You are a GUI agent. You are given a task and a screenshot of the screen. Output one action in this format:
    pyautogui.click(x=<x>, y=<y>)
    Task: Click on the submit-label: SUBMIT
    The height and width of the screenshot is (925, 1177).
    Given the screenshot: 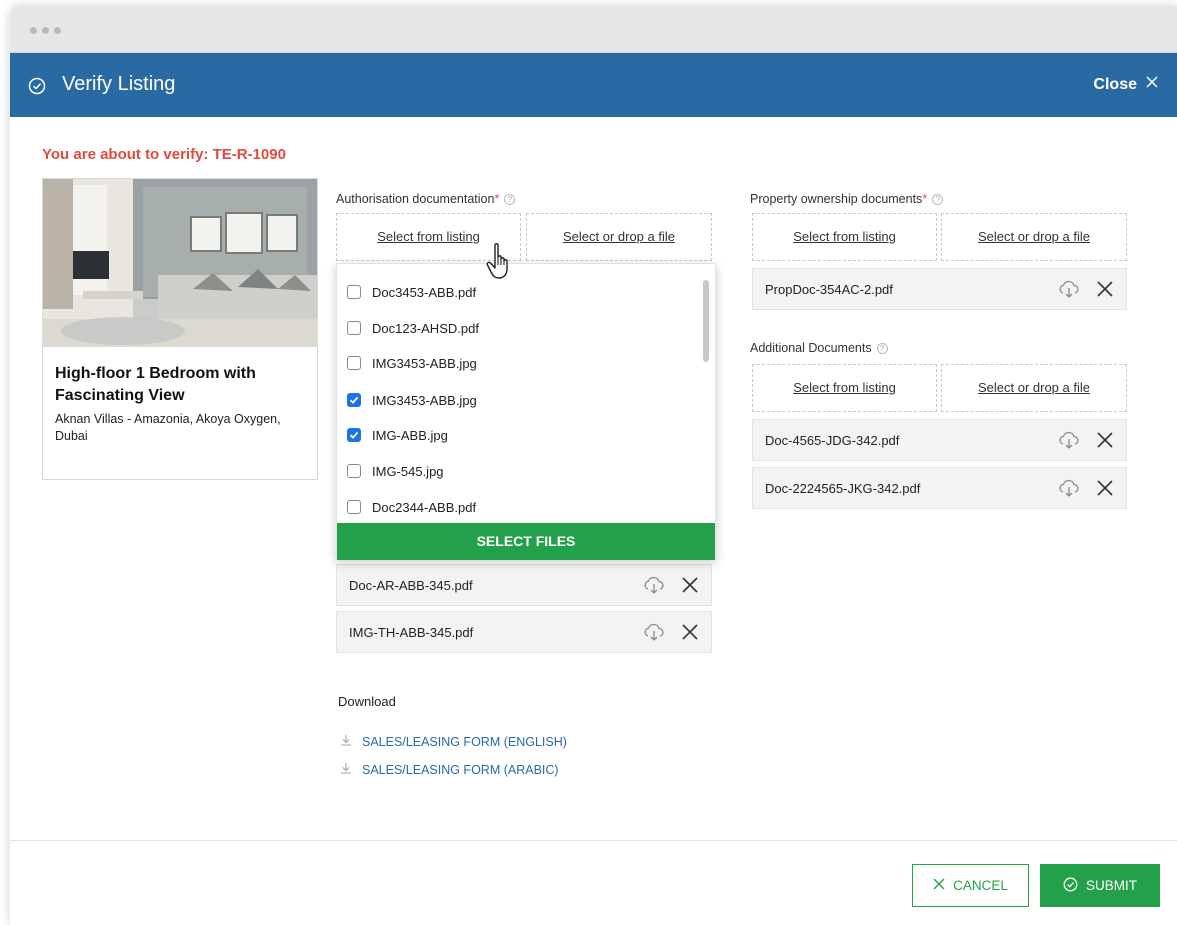 What is the action you would take?
    pyautogui.click(x=1111, y=885)
    